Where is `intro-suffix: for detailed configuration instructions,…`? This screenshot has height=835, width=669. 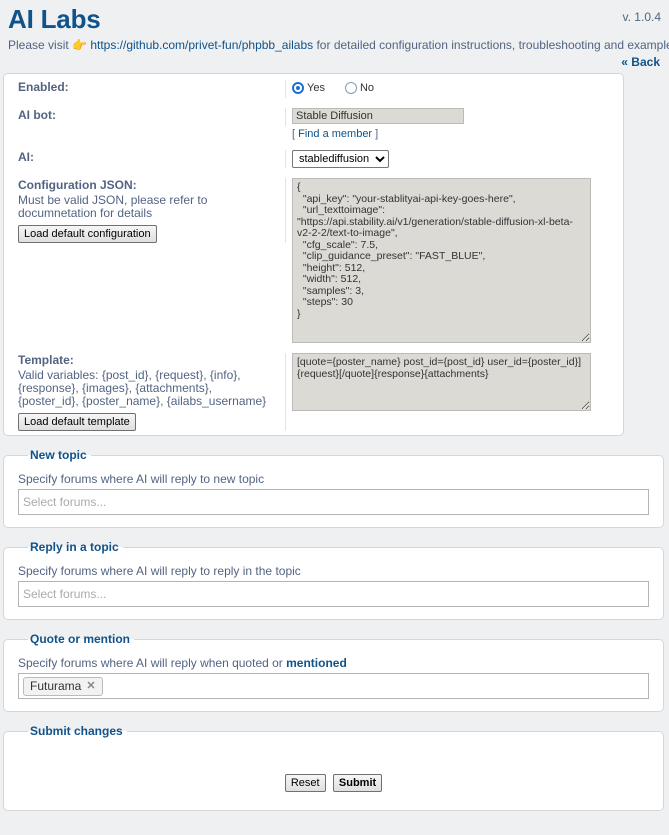
intro-suffix: for detailed configuration instructions,… is located at coordinates (491, 45).